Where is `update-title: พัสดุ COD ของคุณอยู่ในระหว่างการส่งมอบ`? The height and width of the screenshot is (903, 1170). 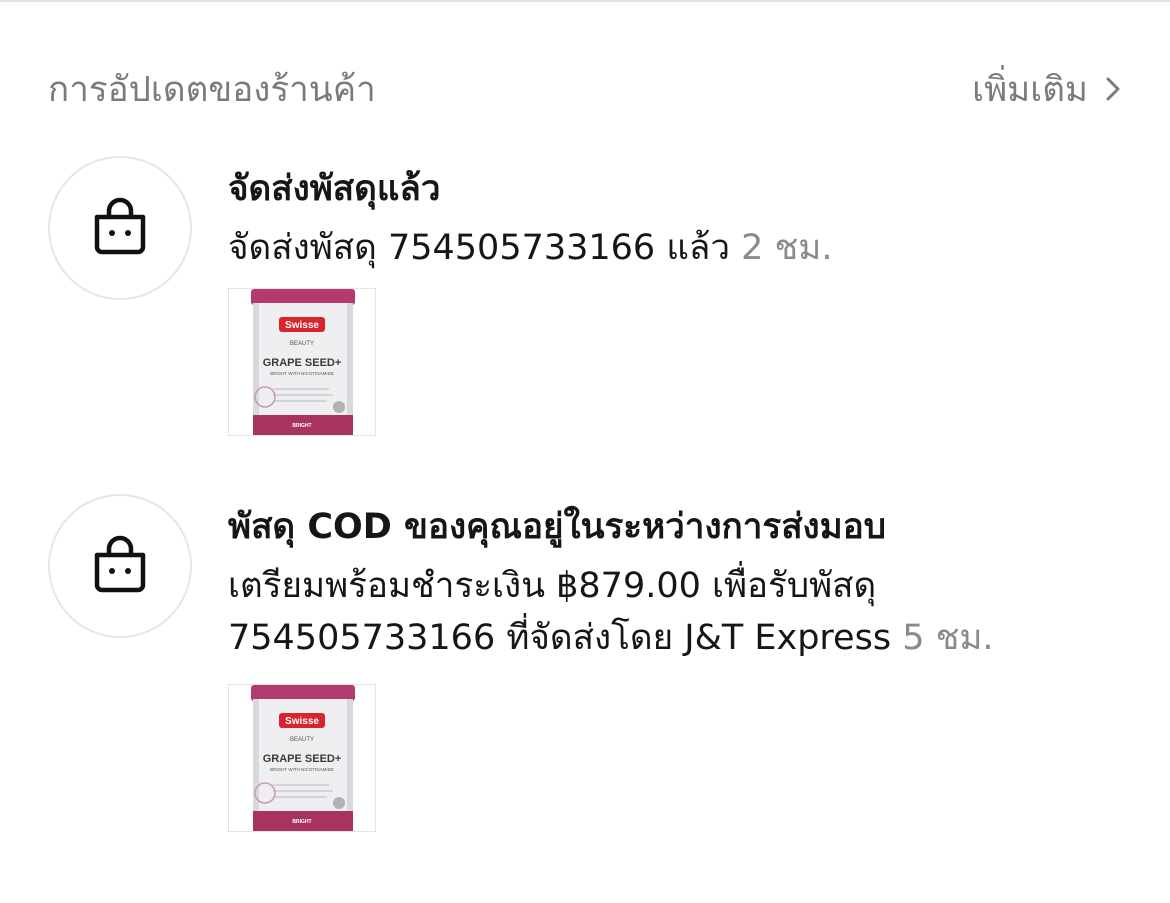
update-title: พัสดุ COD ของคุณอยู่ในระหว่างการส่งมอบ is located at coordinates (557, 527).